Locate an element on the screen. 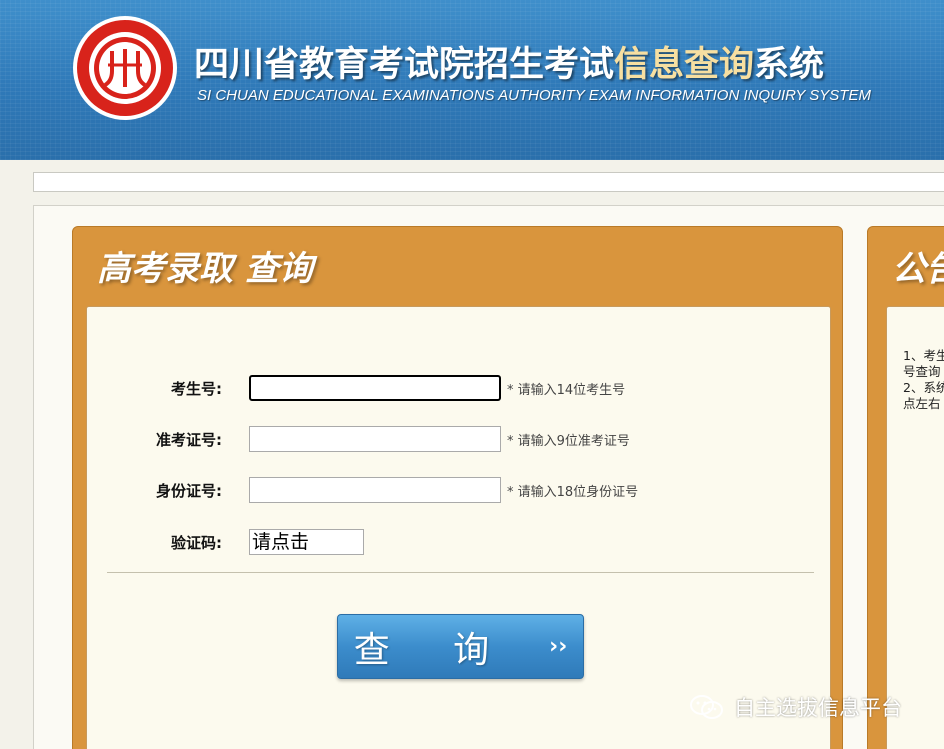 This screenshot has height=749, width=944. notice-panel-title: 公告 is located at coordinates (918, 269).